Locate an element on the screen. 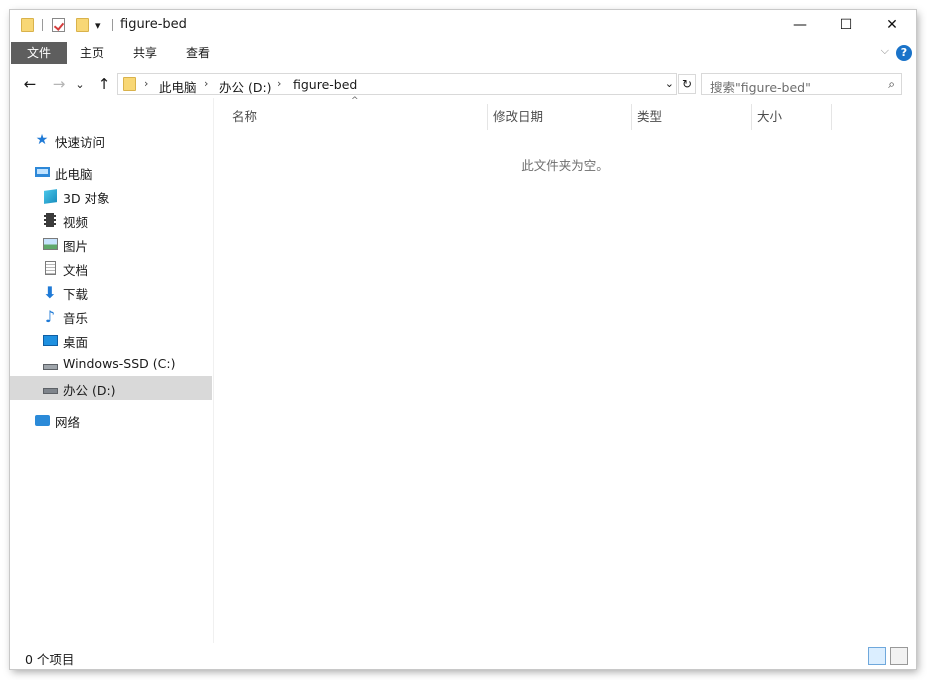  tab-view: 查看 is located at coordinates (198, 53).